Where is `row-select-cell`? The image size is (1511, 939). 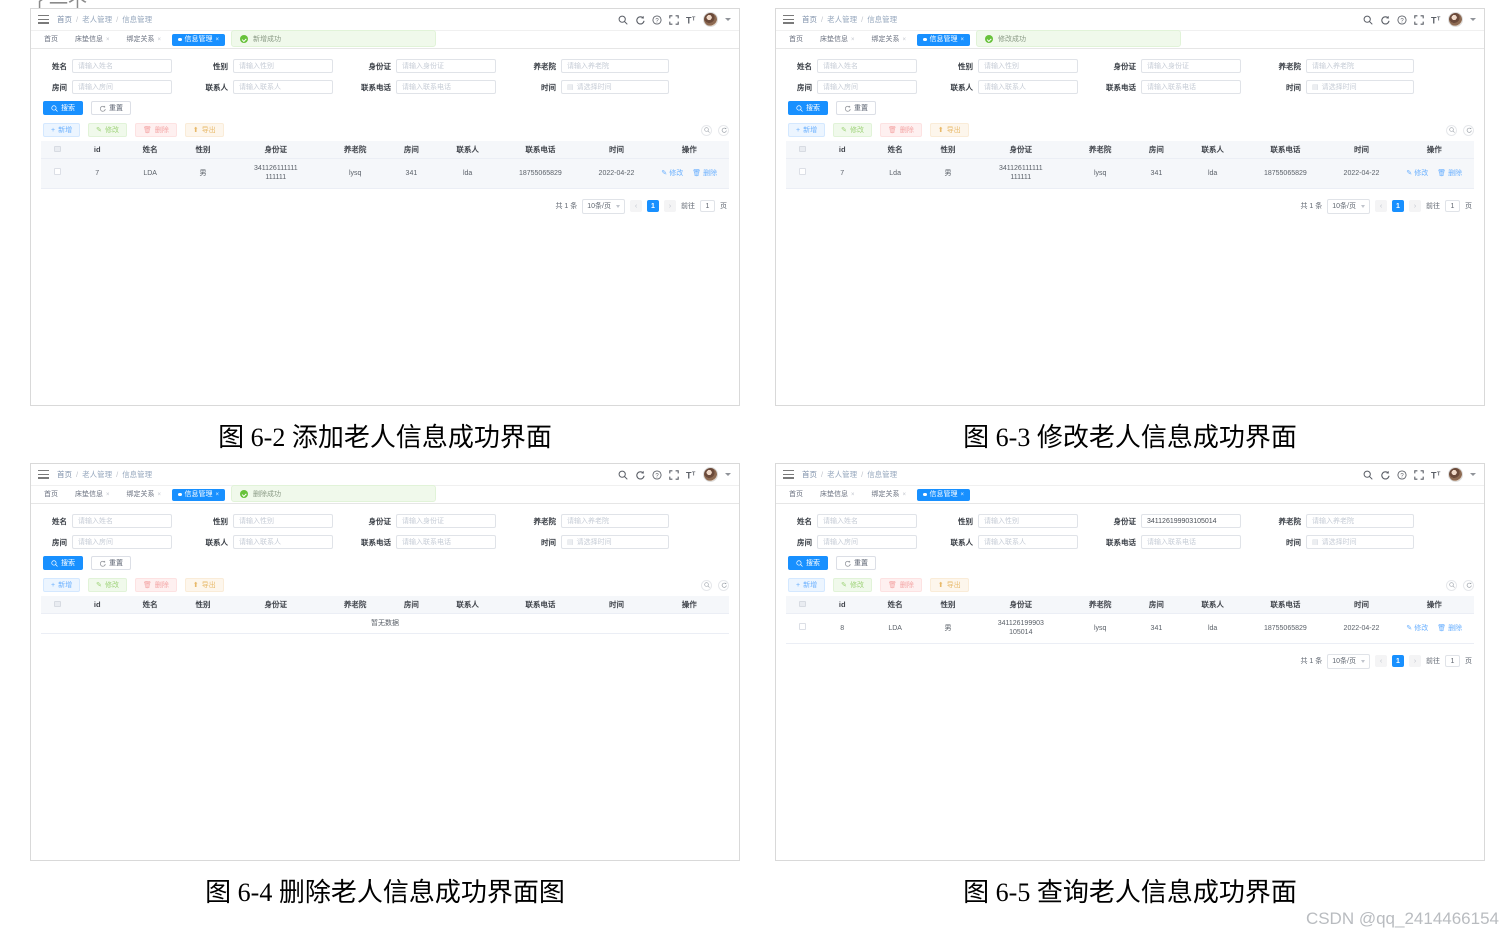
row-select-cell is located at coordinates (803, 628).